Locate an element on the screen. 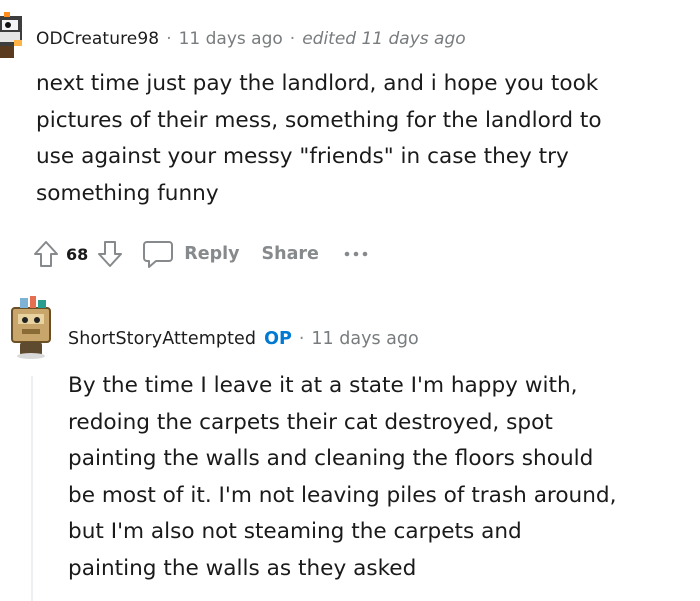 This screenshot has width=700, height=601. share-button: Share is located at coordinates (290, 254).